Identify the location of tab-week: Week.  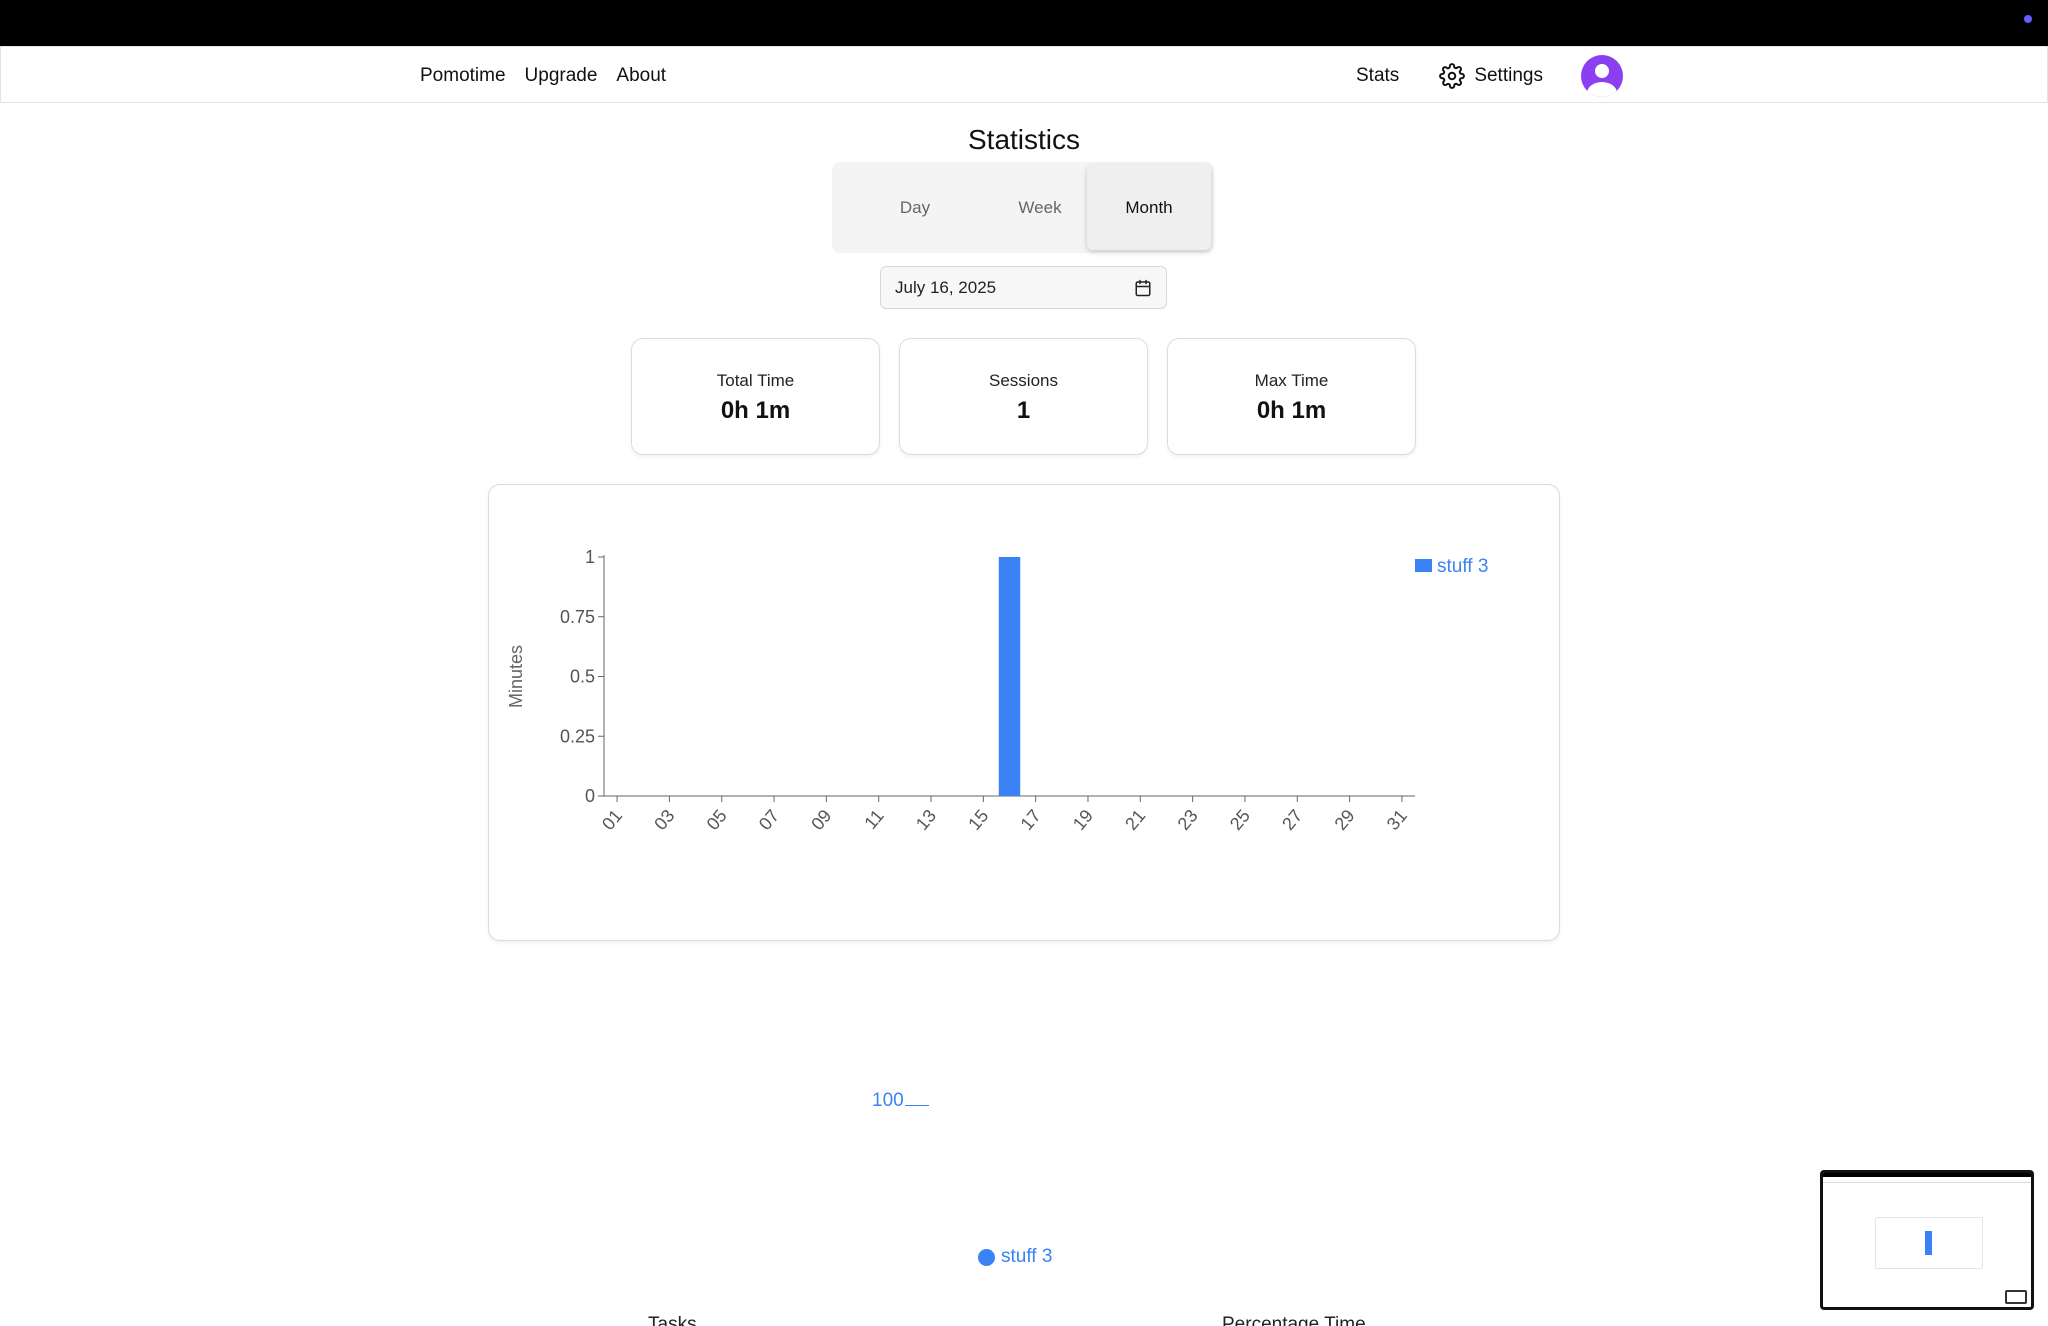
(1040, 207).